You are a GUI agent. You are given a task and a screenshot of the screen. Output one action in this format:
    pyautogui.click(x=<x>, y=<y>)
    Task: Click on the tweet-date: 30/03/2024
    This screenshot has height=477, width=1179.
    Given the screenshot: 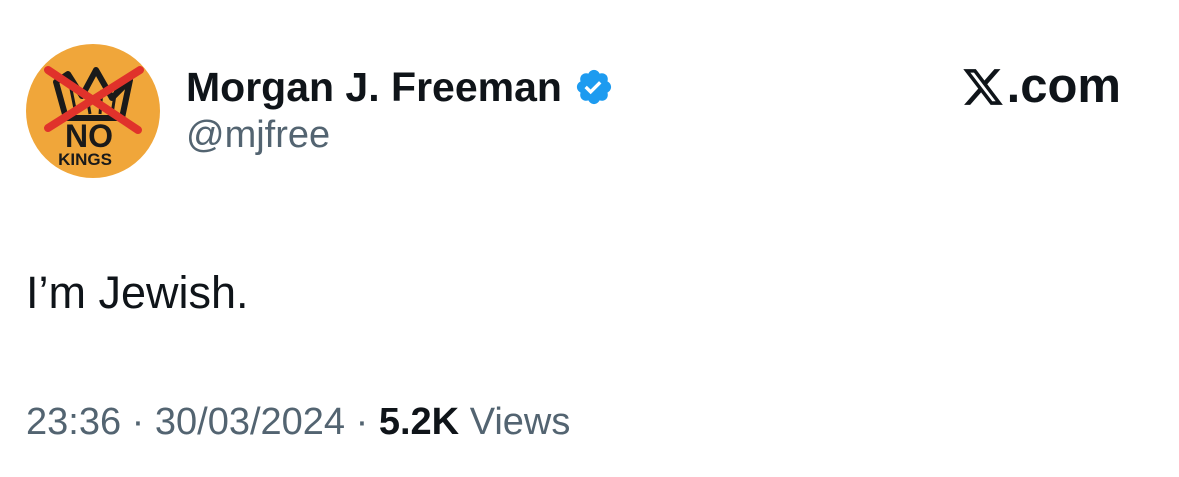 What is the action you would take?
    pyautogui.click(x=250, y=422)
    